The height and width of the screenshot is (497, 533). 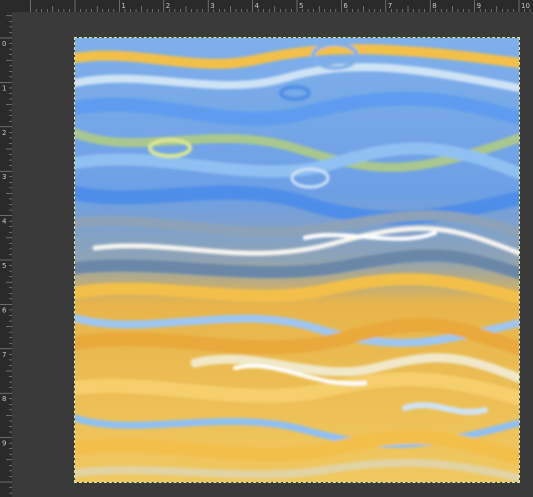 What do you see at coordinates (6, 254) in the screenshot?
I see `vertical-ruler-ticks: 0 1 2 3 4 5 6 7 8 9` at bounding box center [6, 254].